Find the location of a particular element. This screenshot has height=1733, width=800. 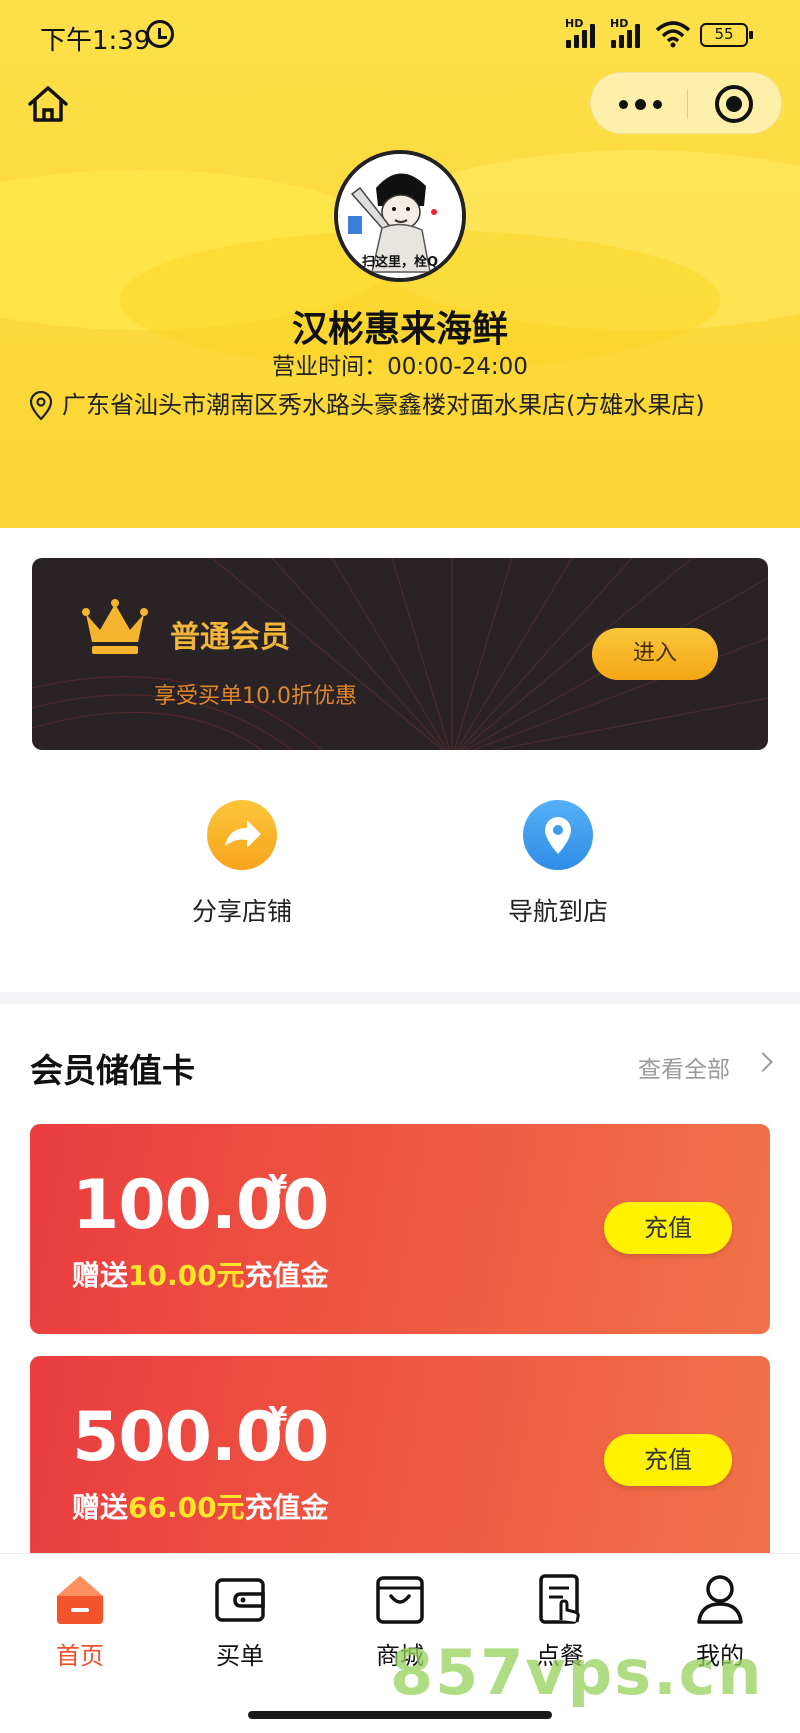

section-divider is located at coordinates (400, 998).